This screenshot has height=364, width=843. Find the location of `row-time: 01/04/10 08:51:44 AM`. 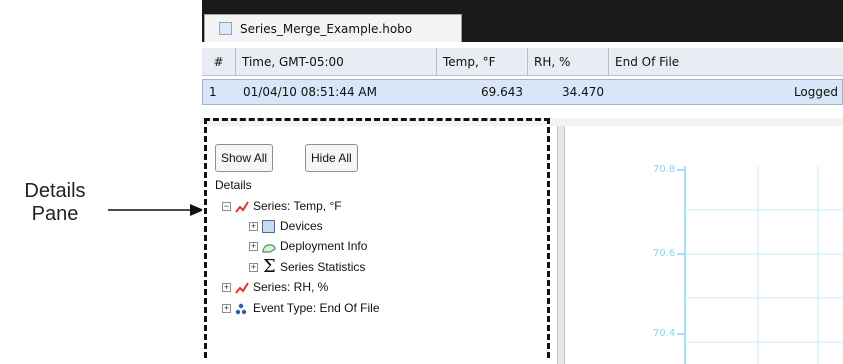

row-time: 01/04/10 08:51:44 AM is located at coordinates (310, 92).